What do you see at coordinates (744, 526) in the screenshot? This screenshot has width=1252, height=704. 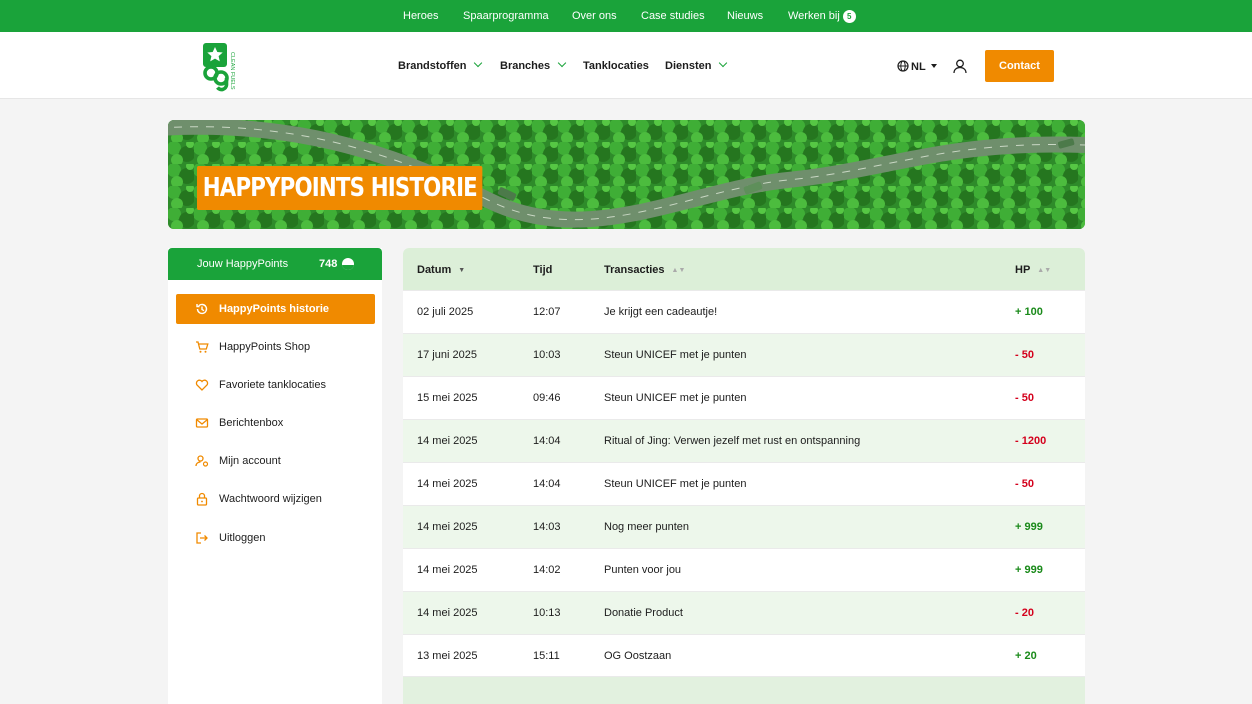 I see `table-row: 14 mei 2025 14:03 Nog meer punten + 999` at bounding box center [744, 526].